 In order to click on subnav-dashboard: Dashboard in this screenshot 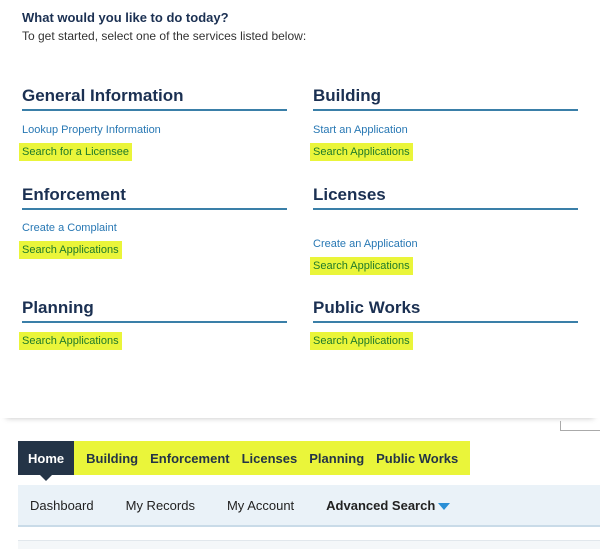, I will do `click(62, 505)`.